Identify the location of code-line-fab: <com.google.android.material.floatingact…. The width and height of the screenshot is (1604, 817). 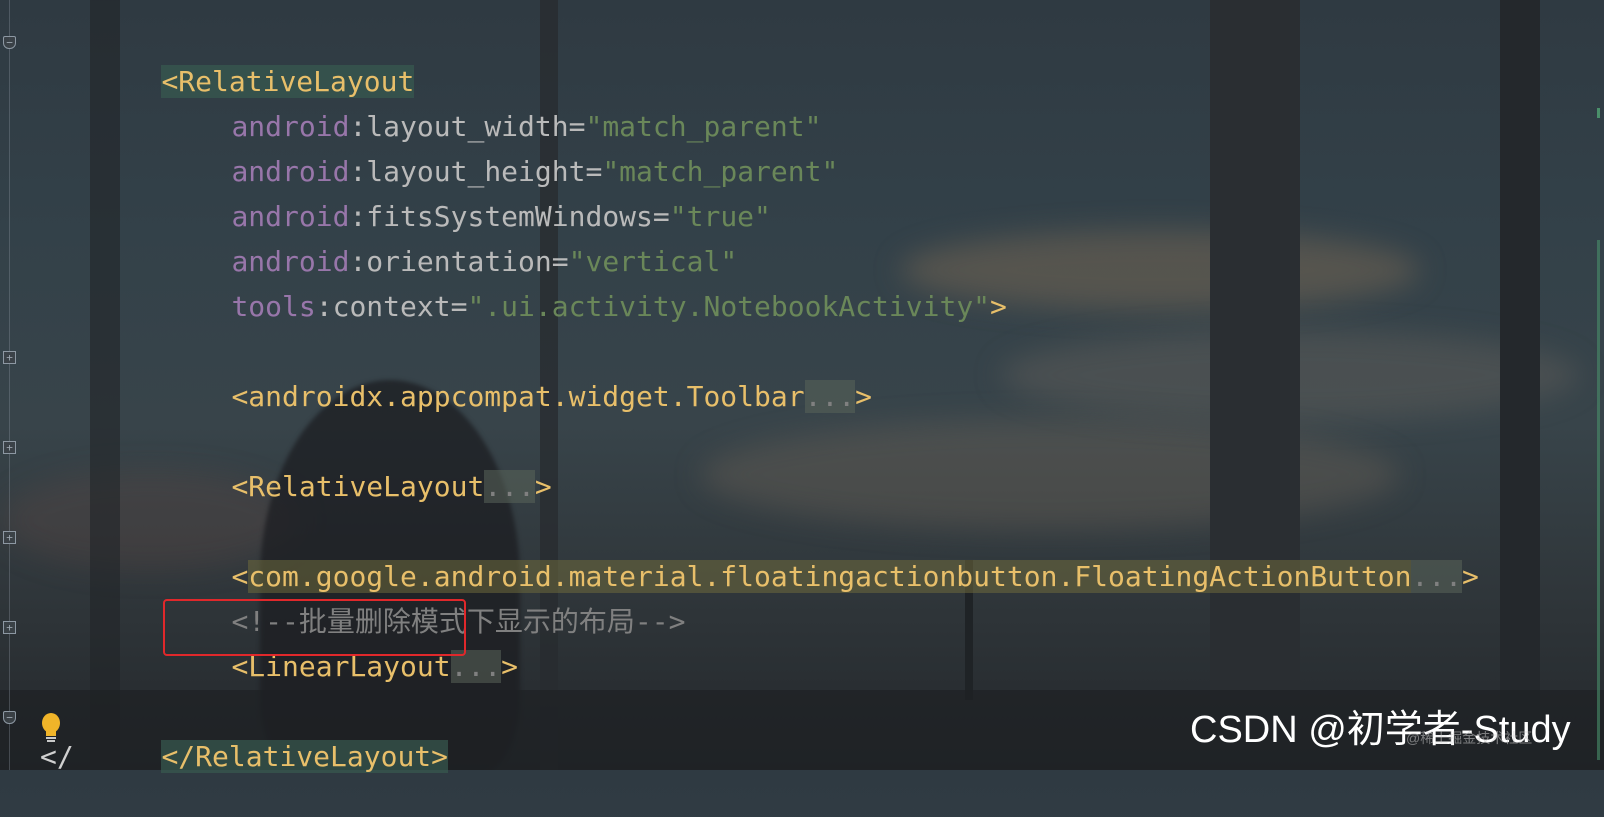
(821, 555).